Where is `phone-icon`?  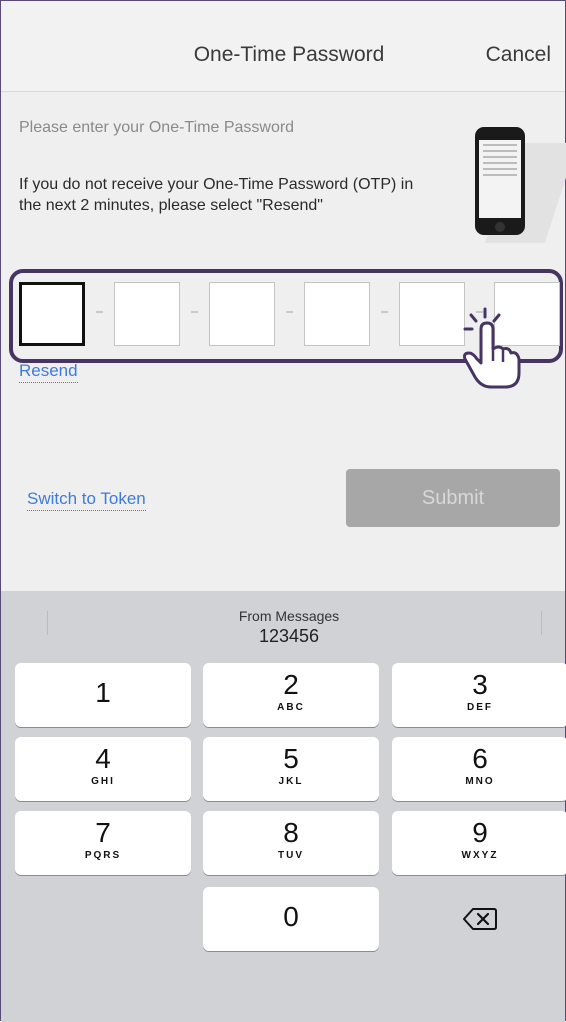
phone-icon is located at coordinates (500, 181).